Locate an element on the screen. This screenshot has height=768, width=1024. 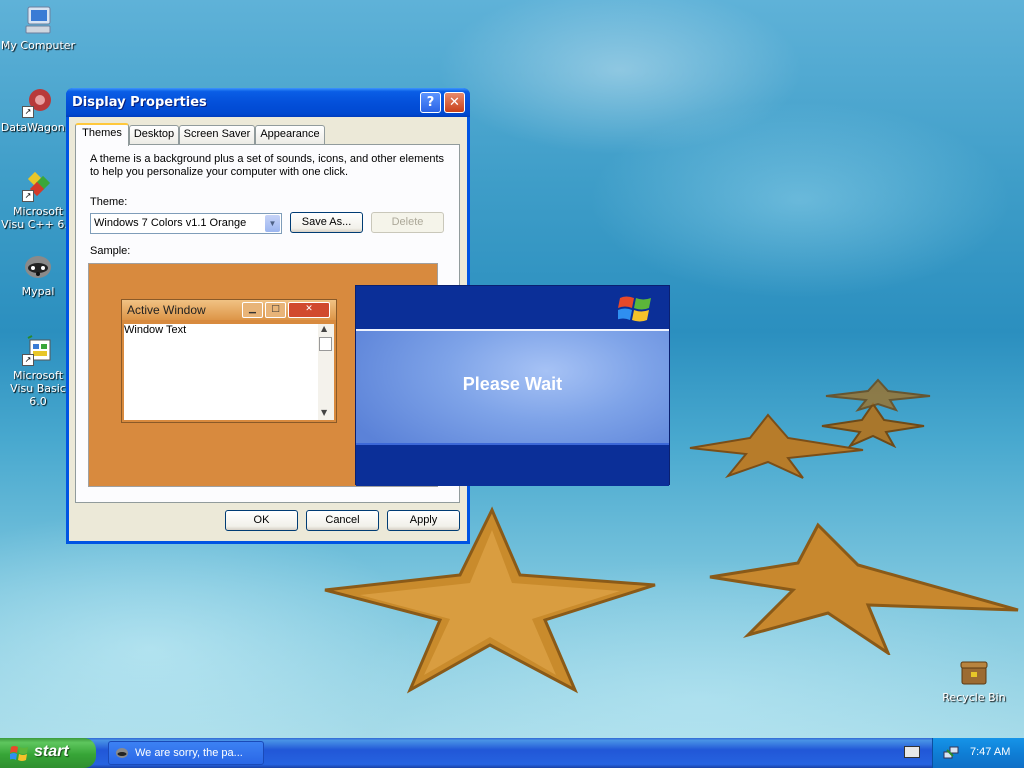
scroll-up-icon: ▲ is located at coordinates (324, 328).